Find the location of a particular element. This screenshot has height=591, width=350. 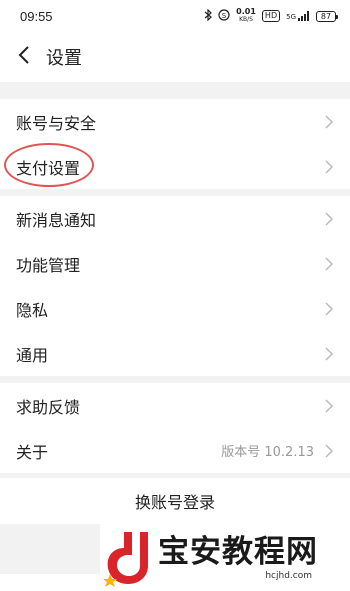

svg-text: S is located at coordinates (224, 16).